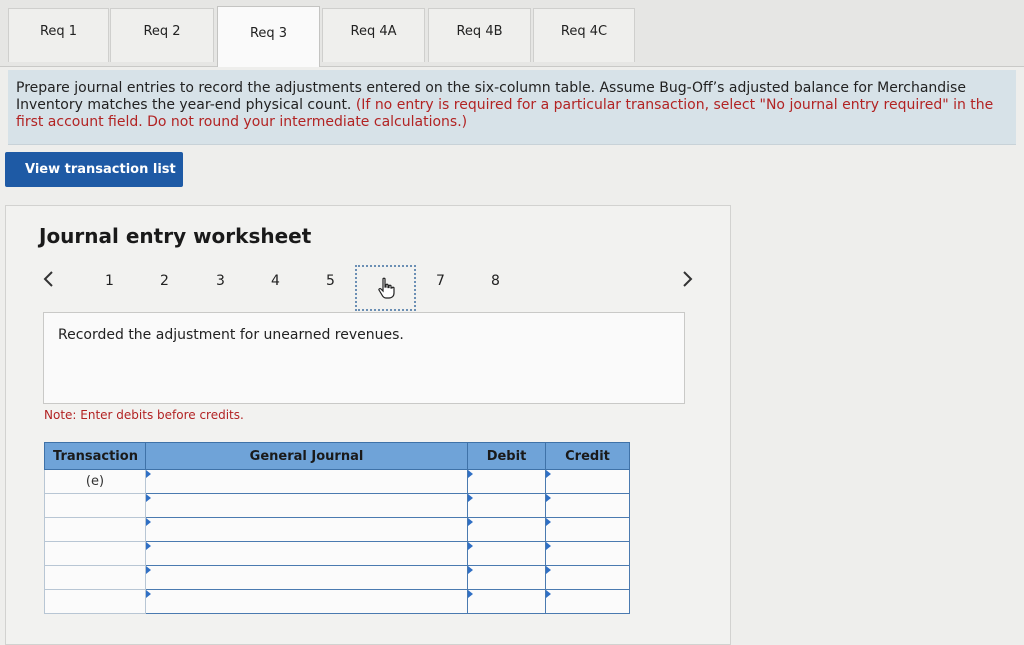 This screenshot has width=1024, height=645. What do you see at coordinates (94, 169) in the screenshot?
I see `view-transaction-list-button: View transaction list` at bounding box center [94, 169].